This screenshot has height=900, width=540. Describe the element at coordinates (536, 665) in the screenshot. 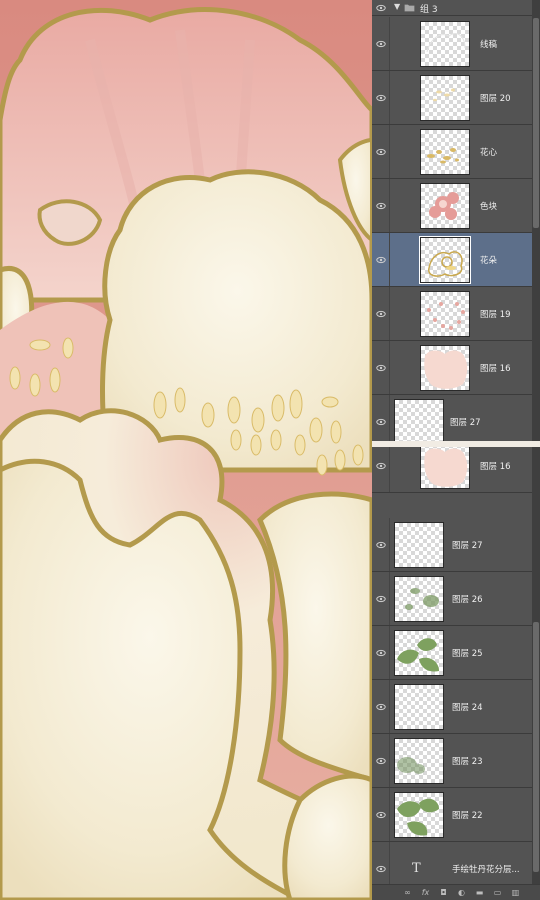

I see `layers-scrollbar-bottom` at that location.